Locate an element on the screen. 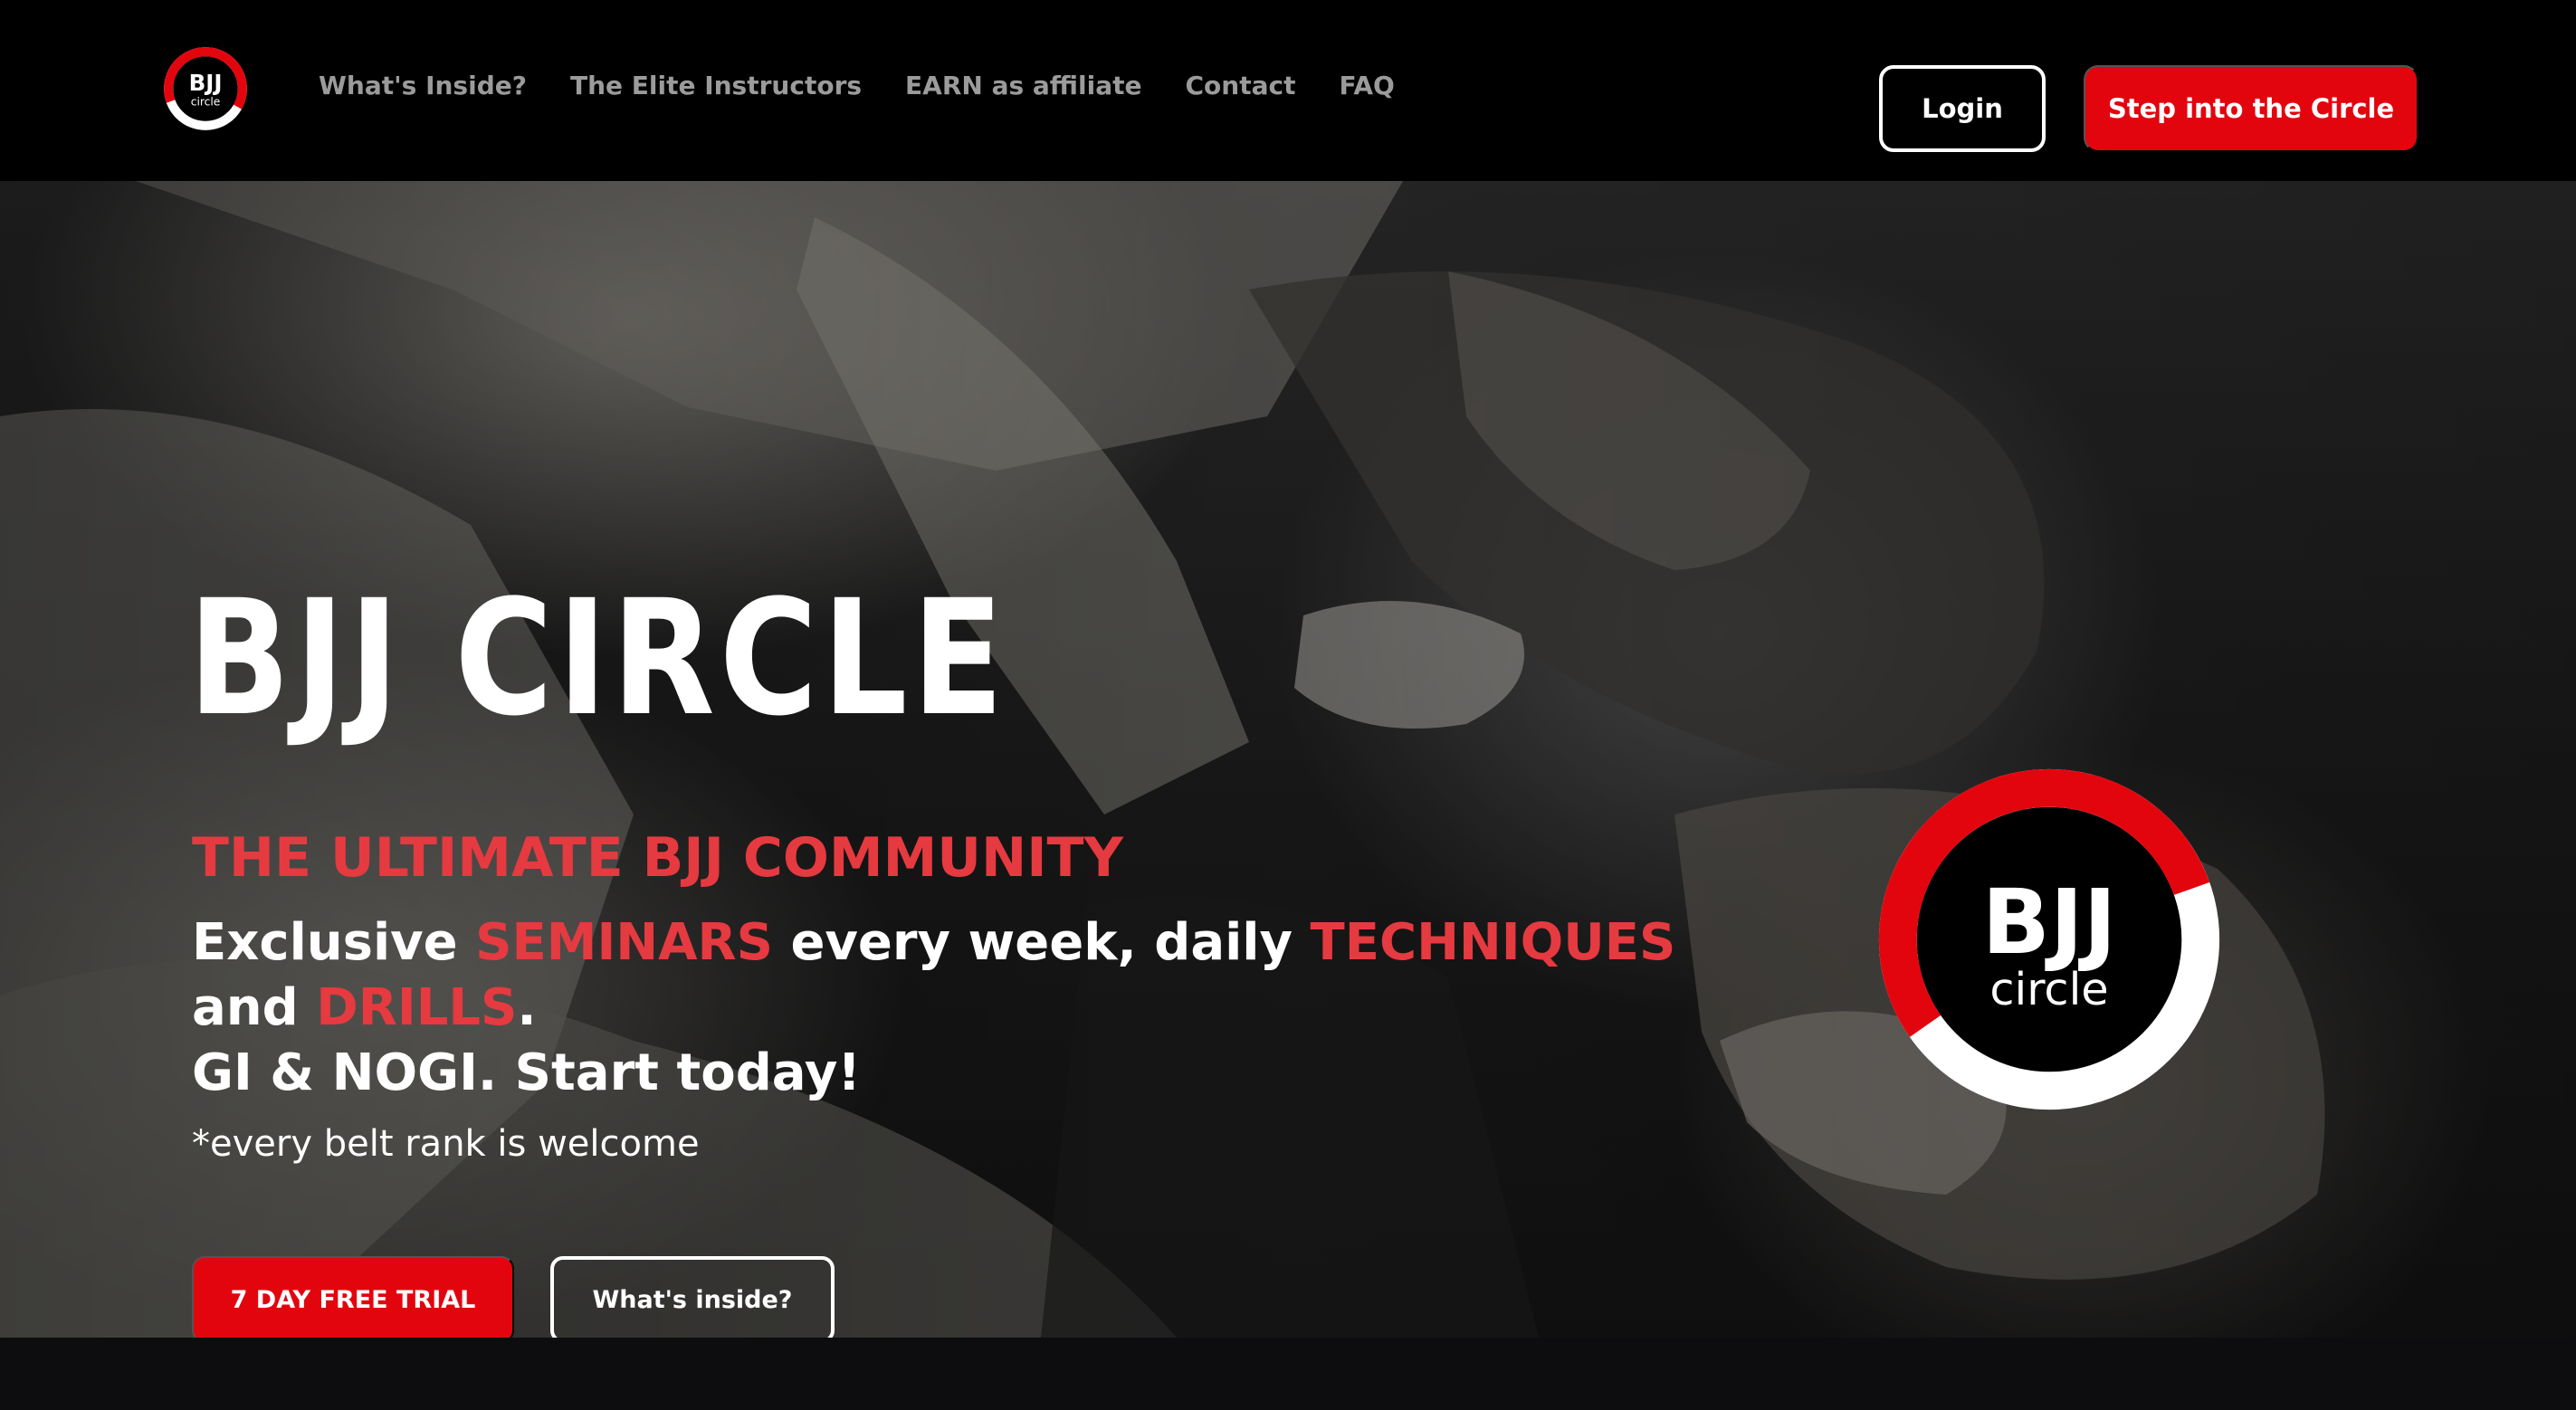  nav-link-elite-instructors: The Elite Instructors is located at coordinates (716, 85).